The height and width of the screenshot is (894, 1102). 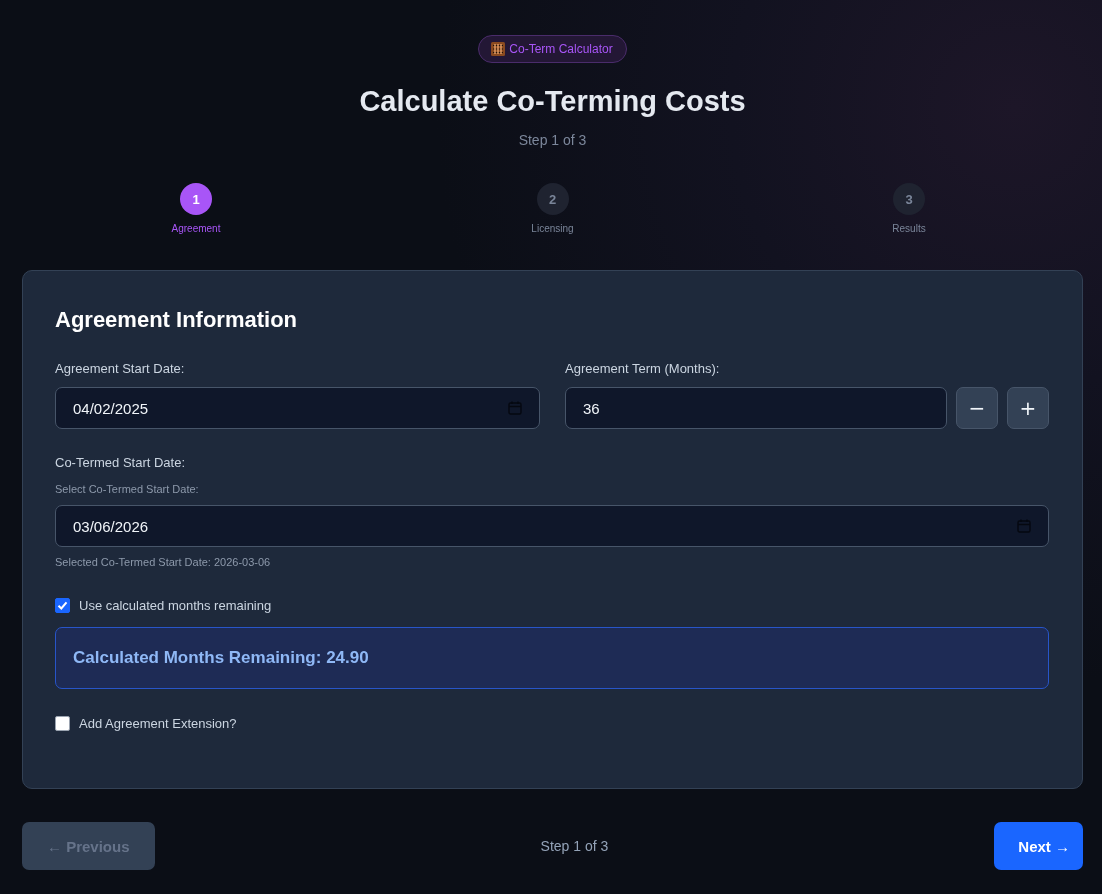 I want to click on selected-date-text: Selected Co-Termed Start Date: 2026-03-06, so click(x=163, y=562).